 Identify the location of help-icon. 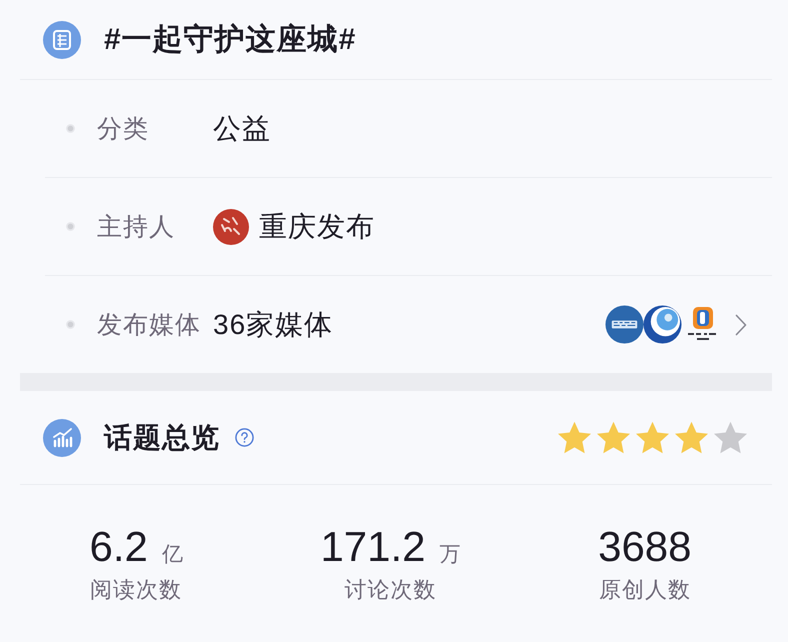
(244, 437).